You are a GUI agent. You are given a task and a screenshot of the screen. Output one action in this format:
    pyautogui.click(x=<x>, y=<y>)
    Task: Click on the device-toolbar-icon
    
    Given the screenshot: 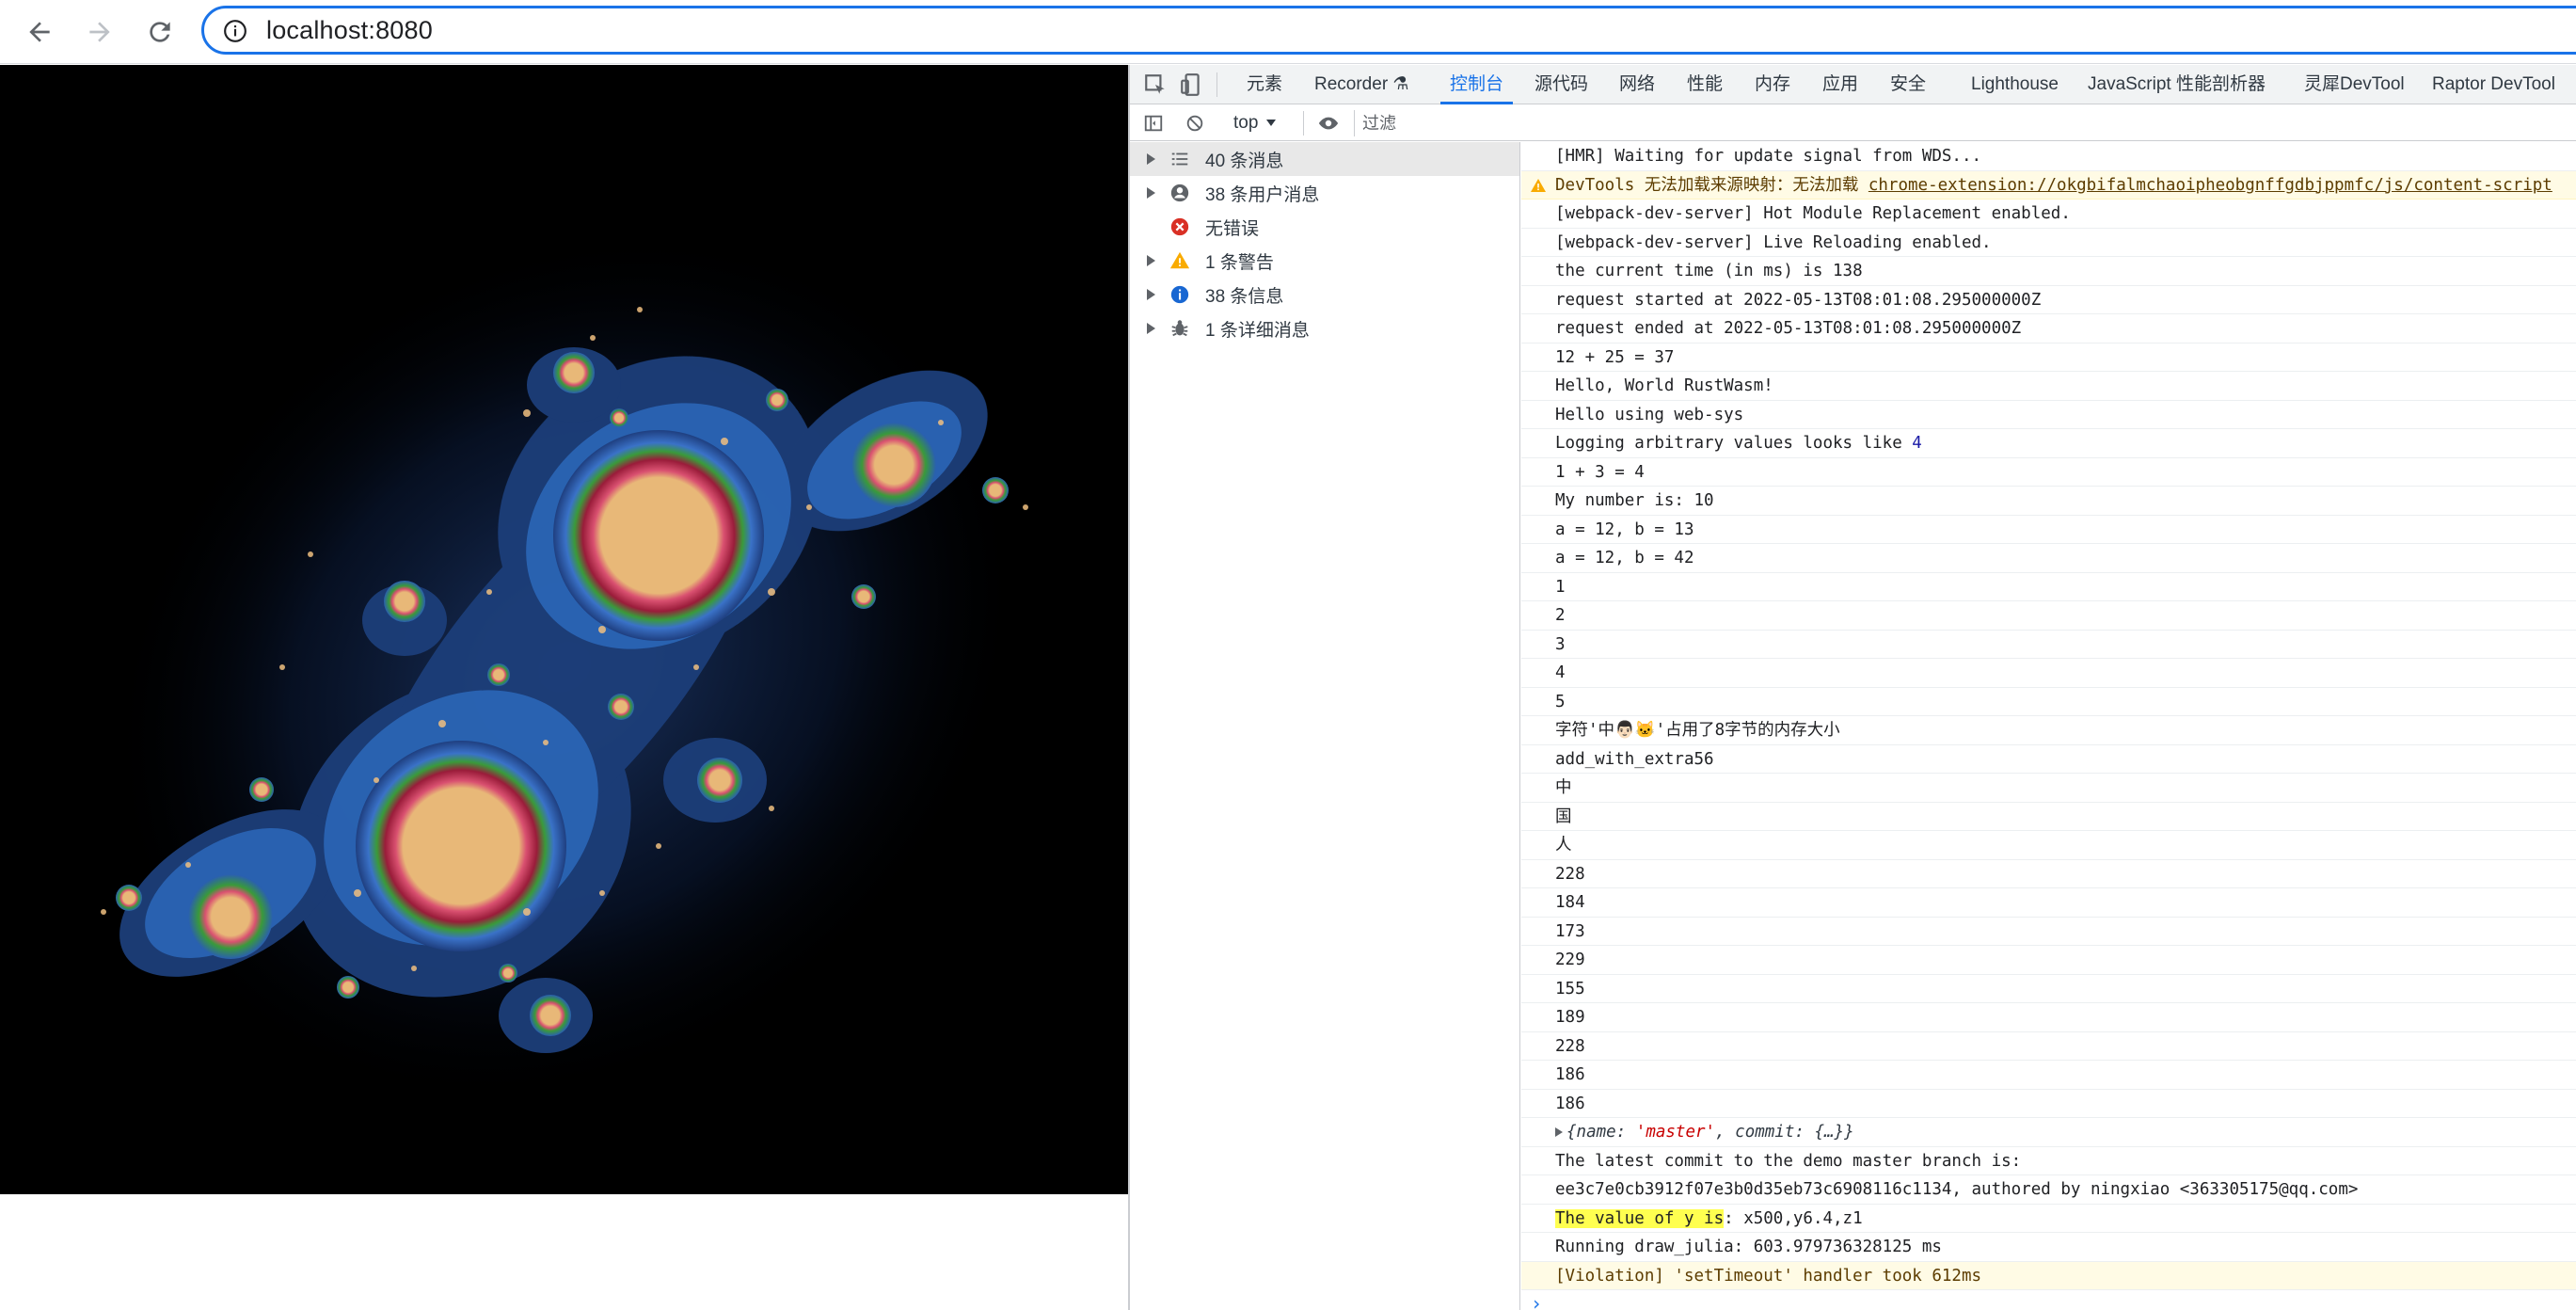 What is the action you would take?
    pyautogui.click(x=1191, y=84)
    